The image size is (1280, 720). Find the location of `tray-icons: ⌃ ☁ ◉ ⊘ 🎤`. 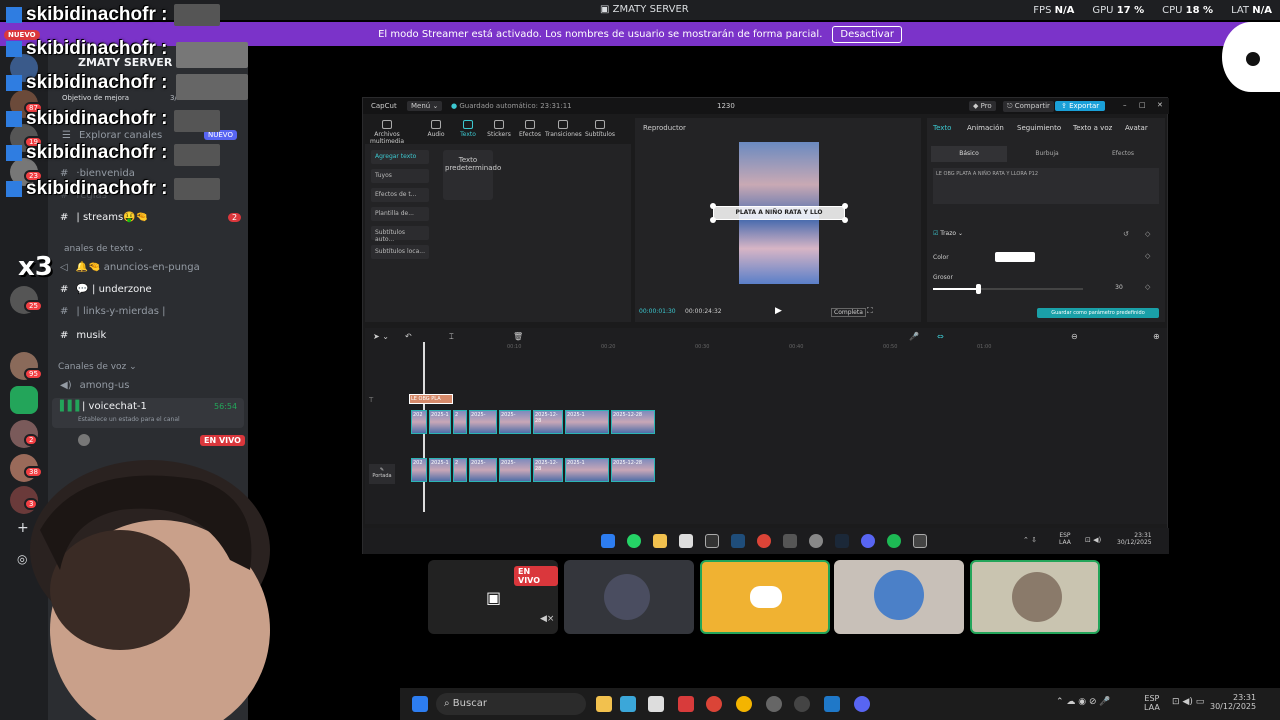

tray-icons: ⌃ ☁ ◉ ⊘ 🎤 is located at coordinates (1083, 702).